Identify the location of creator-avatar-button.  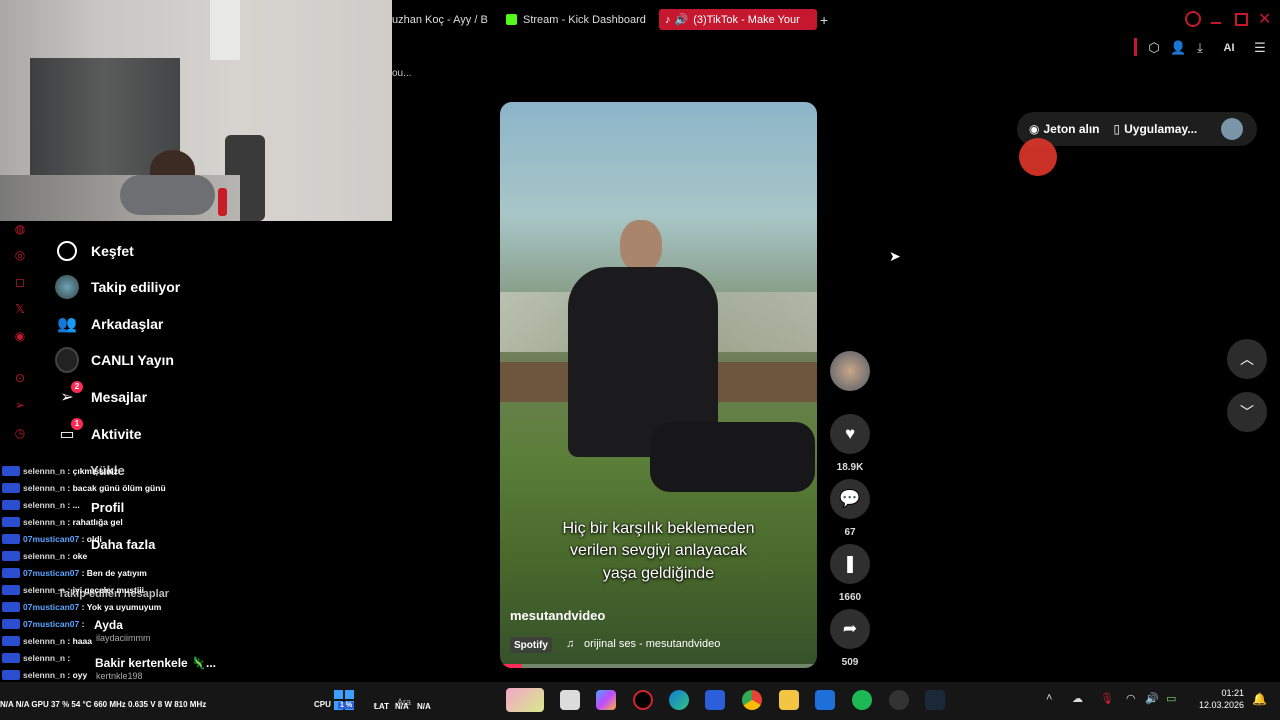
(850, 371).